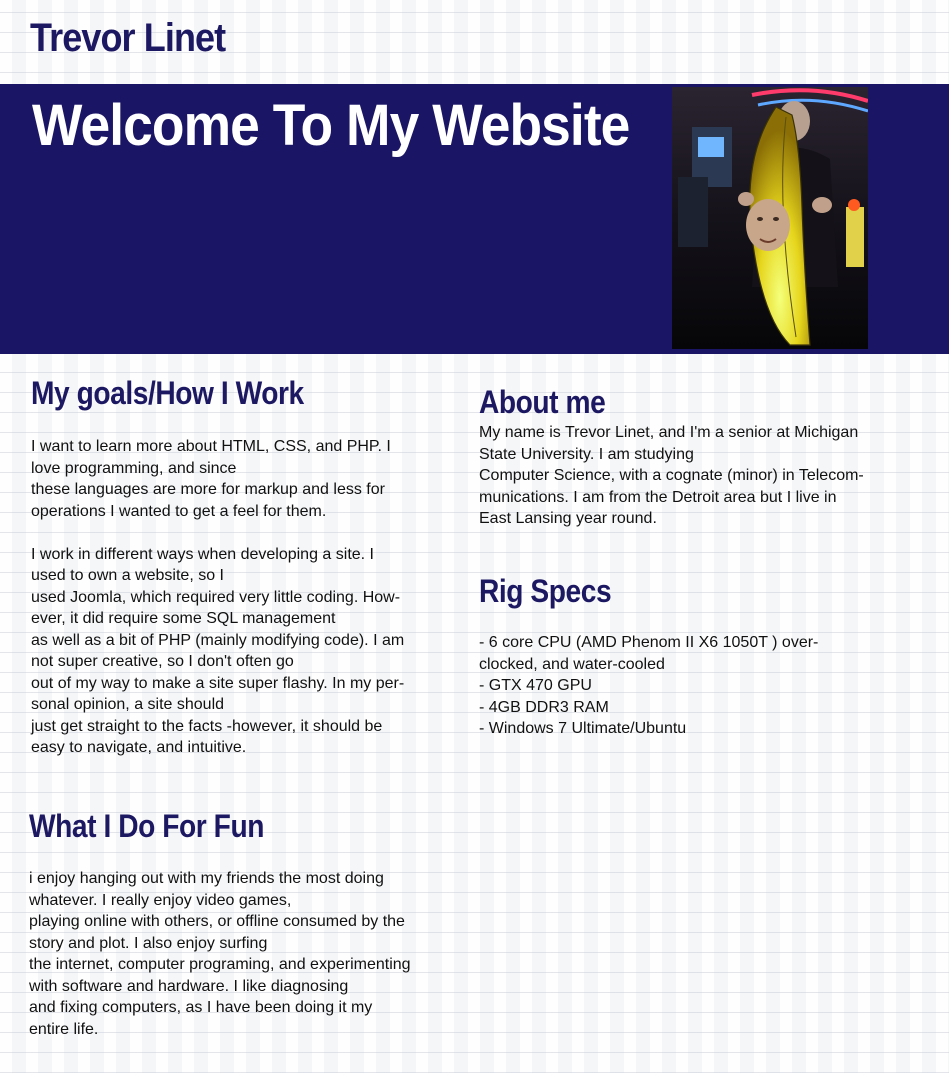 The image size is (949, 1073). I want to click on profile-photo, so click(770, 218).